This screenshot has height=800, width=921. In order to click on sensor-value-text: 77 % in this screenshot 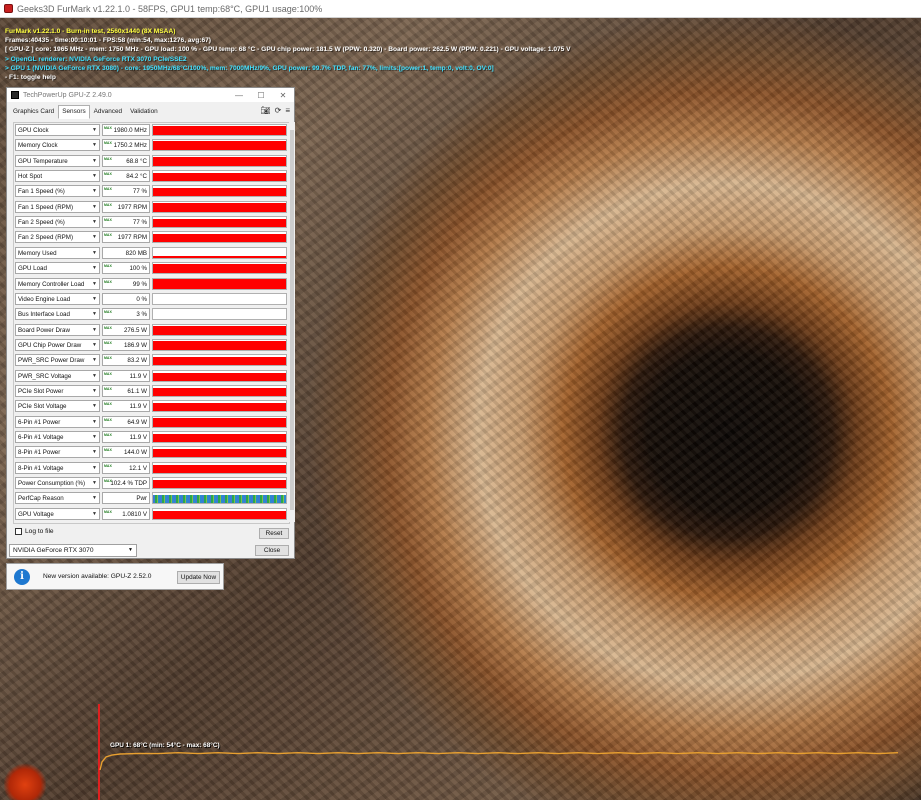, I will do `click(139, 223)`.